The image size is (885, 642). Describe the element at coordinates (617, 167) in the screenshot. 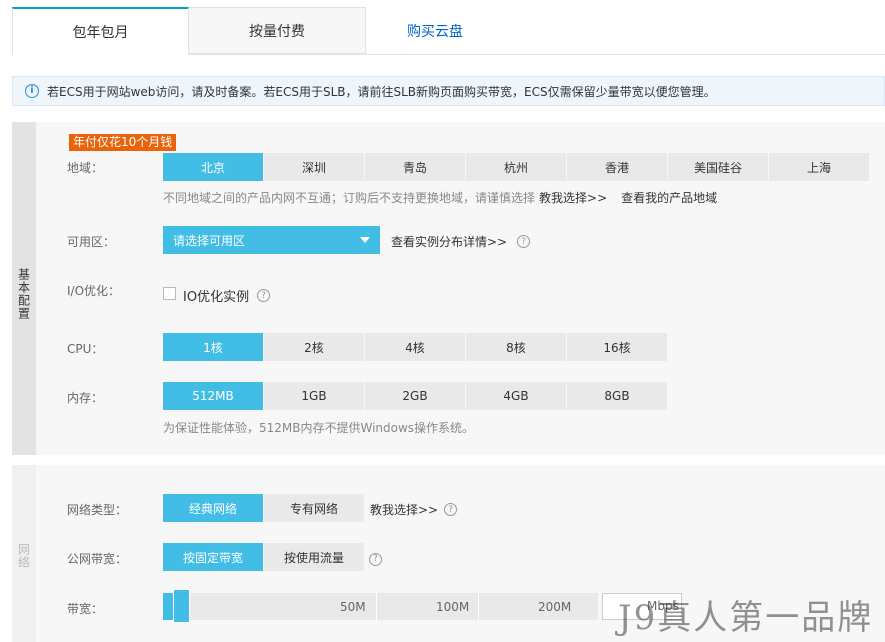

I see `region-option-hongkong: 香港` at that location.